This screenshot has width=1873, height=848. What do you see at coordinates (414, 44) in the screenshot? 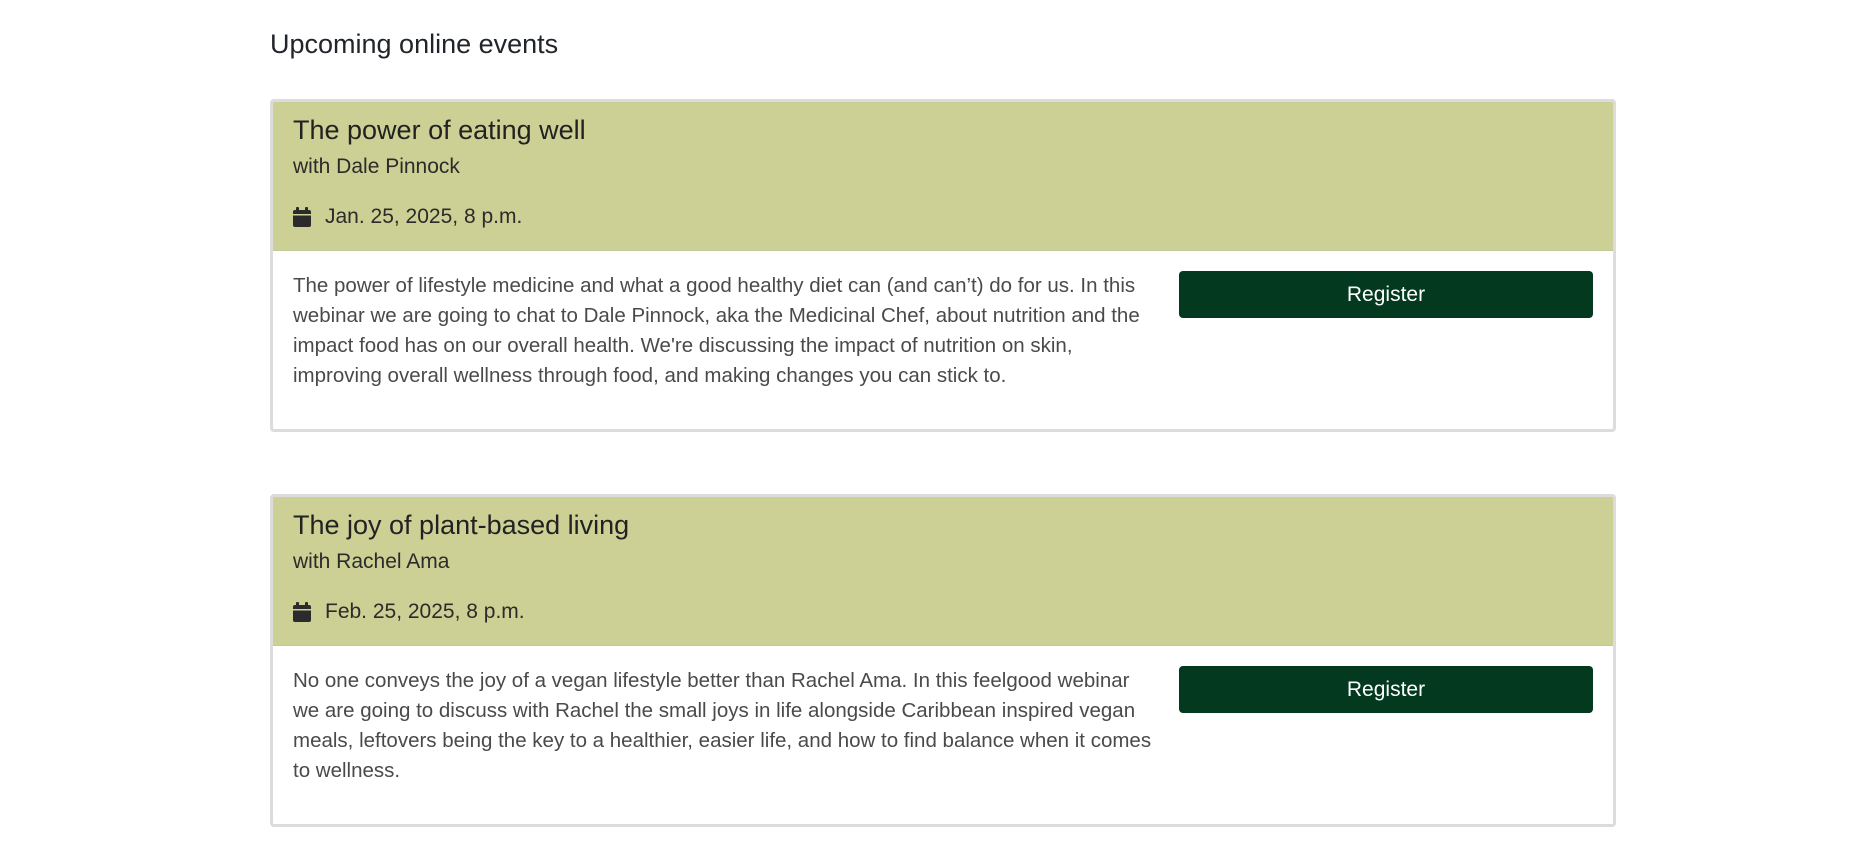
I see `section-title: Upcoming online events` at bounding box center [414, 44].